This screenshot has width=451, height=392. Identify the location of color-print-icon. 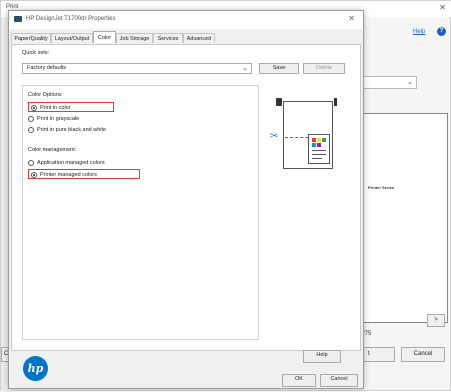
(319, 149).